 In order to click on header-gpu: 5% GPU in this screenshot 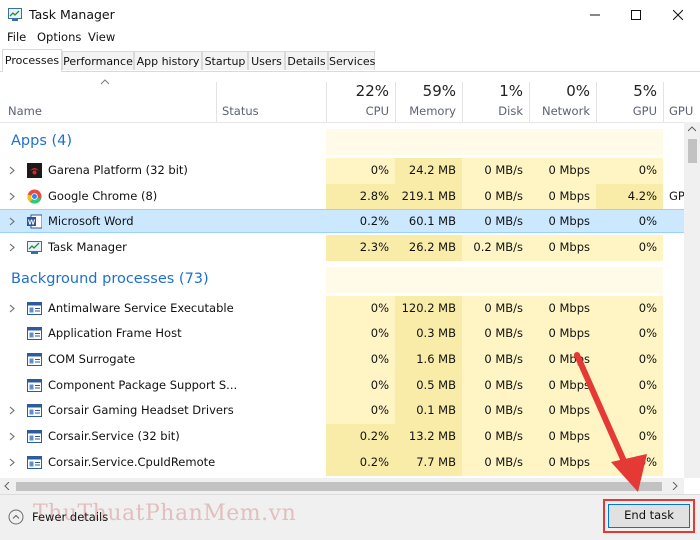, I will do `click(629, 97)`.